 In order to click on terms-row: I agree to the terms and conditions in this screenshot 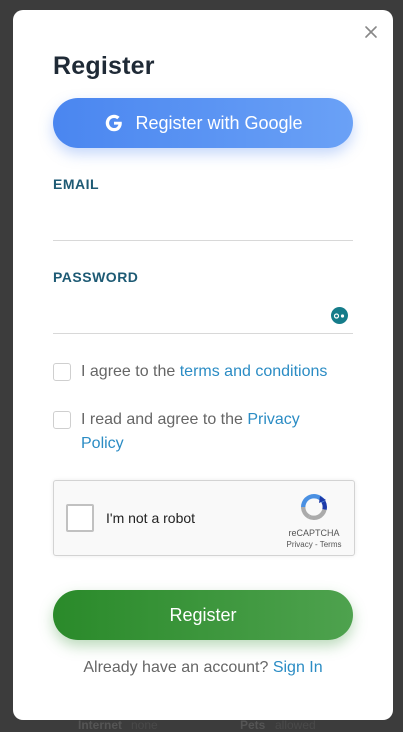, I will do `click(190, 372)`.